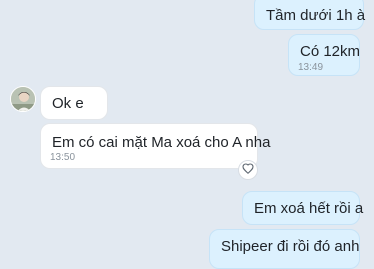  I want to click on message-bubble-incoming: Ok e, so click(74, 103).